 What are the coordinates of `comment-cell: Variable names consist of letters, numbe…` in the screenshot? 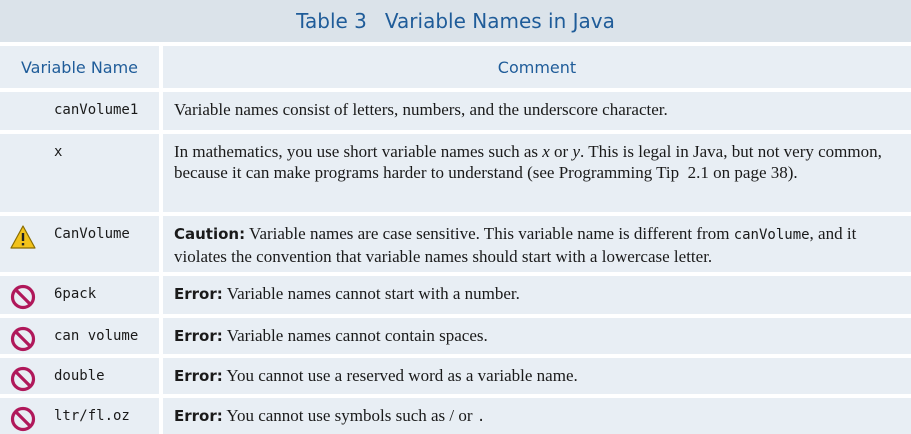 It's located at (537, 111).